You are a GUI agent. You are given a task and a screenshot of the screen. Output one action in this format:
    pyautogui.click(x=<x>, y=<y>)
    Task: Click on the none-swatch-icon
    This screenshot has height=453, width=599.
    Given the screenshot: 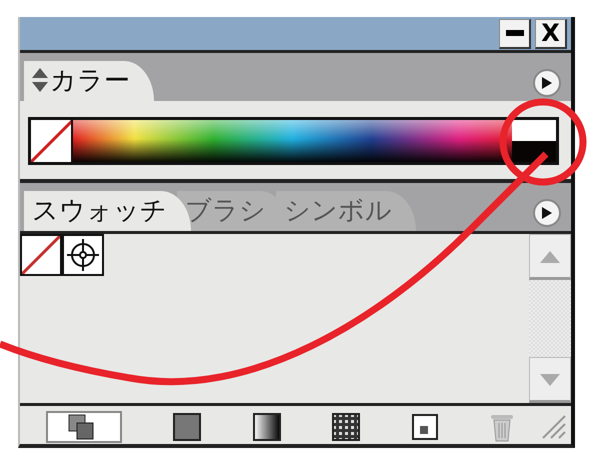 What is the action you would take?
    pyautogui.click(x=52, y=141)
    